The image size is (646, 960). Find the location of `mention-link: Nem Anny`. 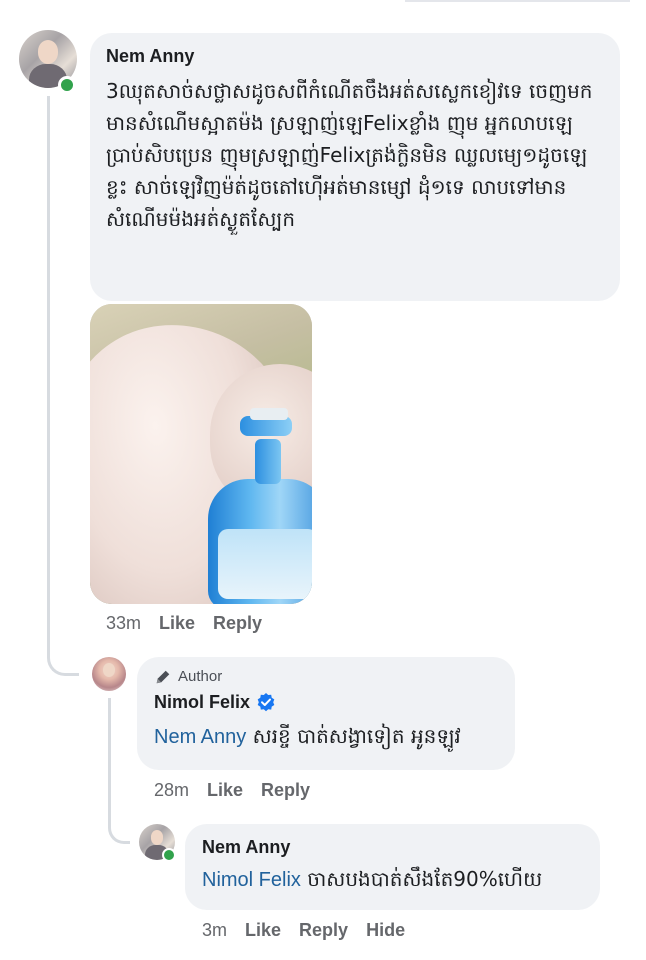

mention-link: Nem Anny is located at coordinates (200, 737).